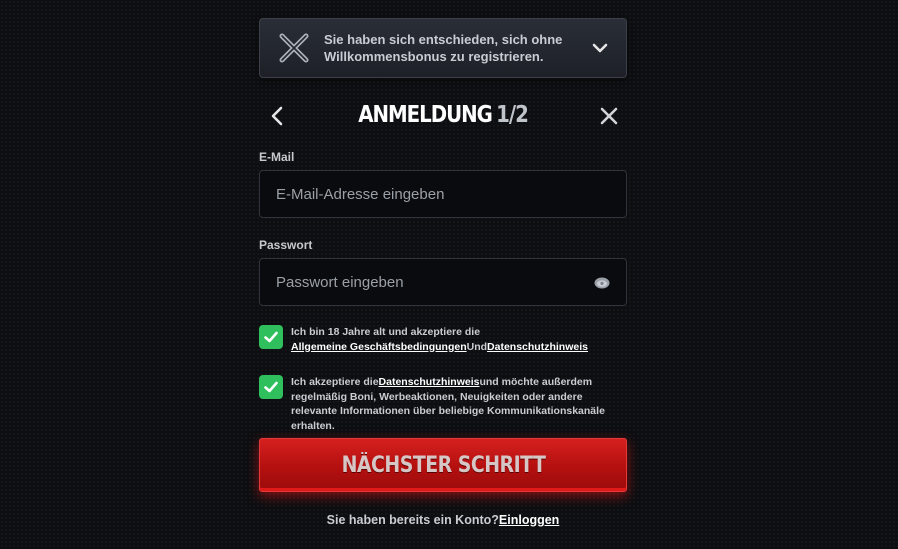 The height and width of the screenshot is (549, 898). I want to click on step-indicator: 1/2, so click(512, 115).